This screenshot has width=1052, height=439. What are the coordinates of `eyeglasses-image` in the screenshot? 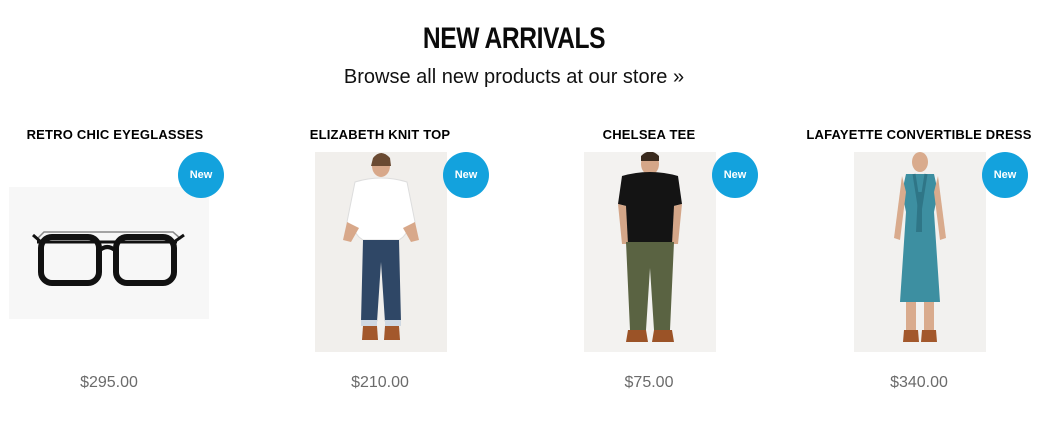 It's located at (109, 253).